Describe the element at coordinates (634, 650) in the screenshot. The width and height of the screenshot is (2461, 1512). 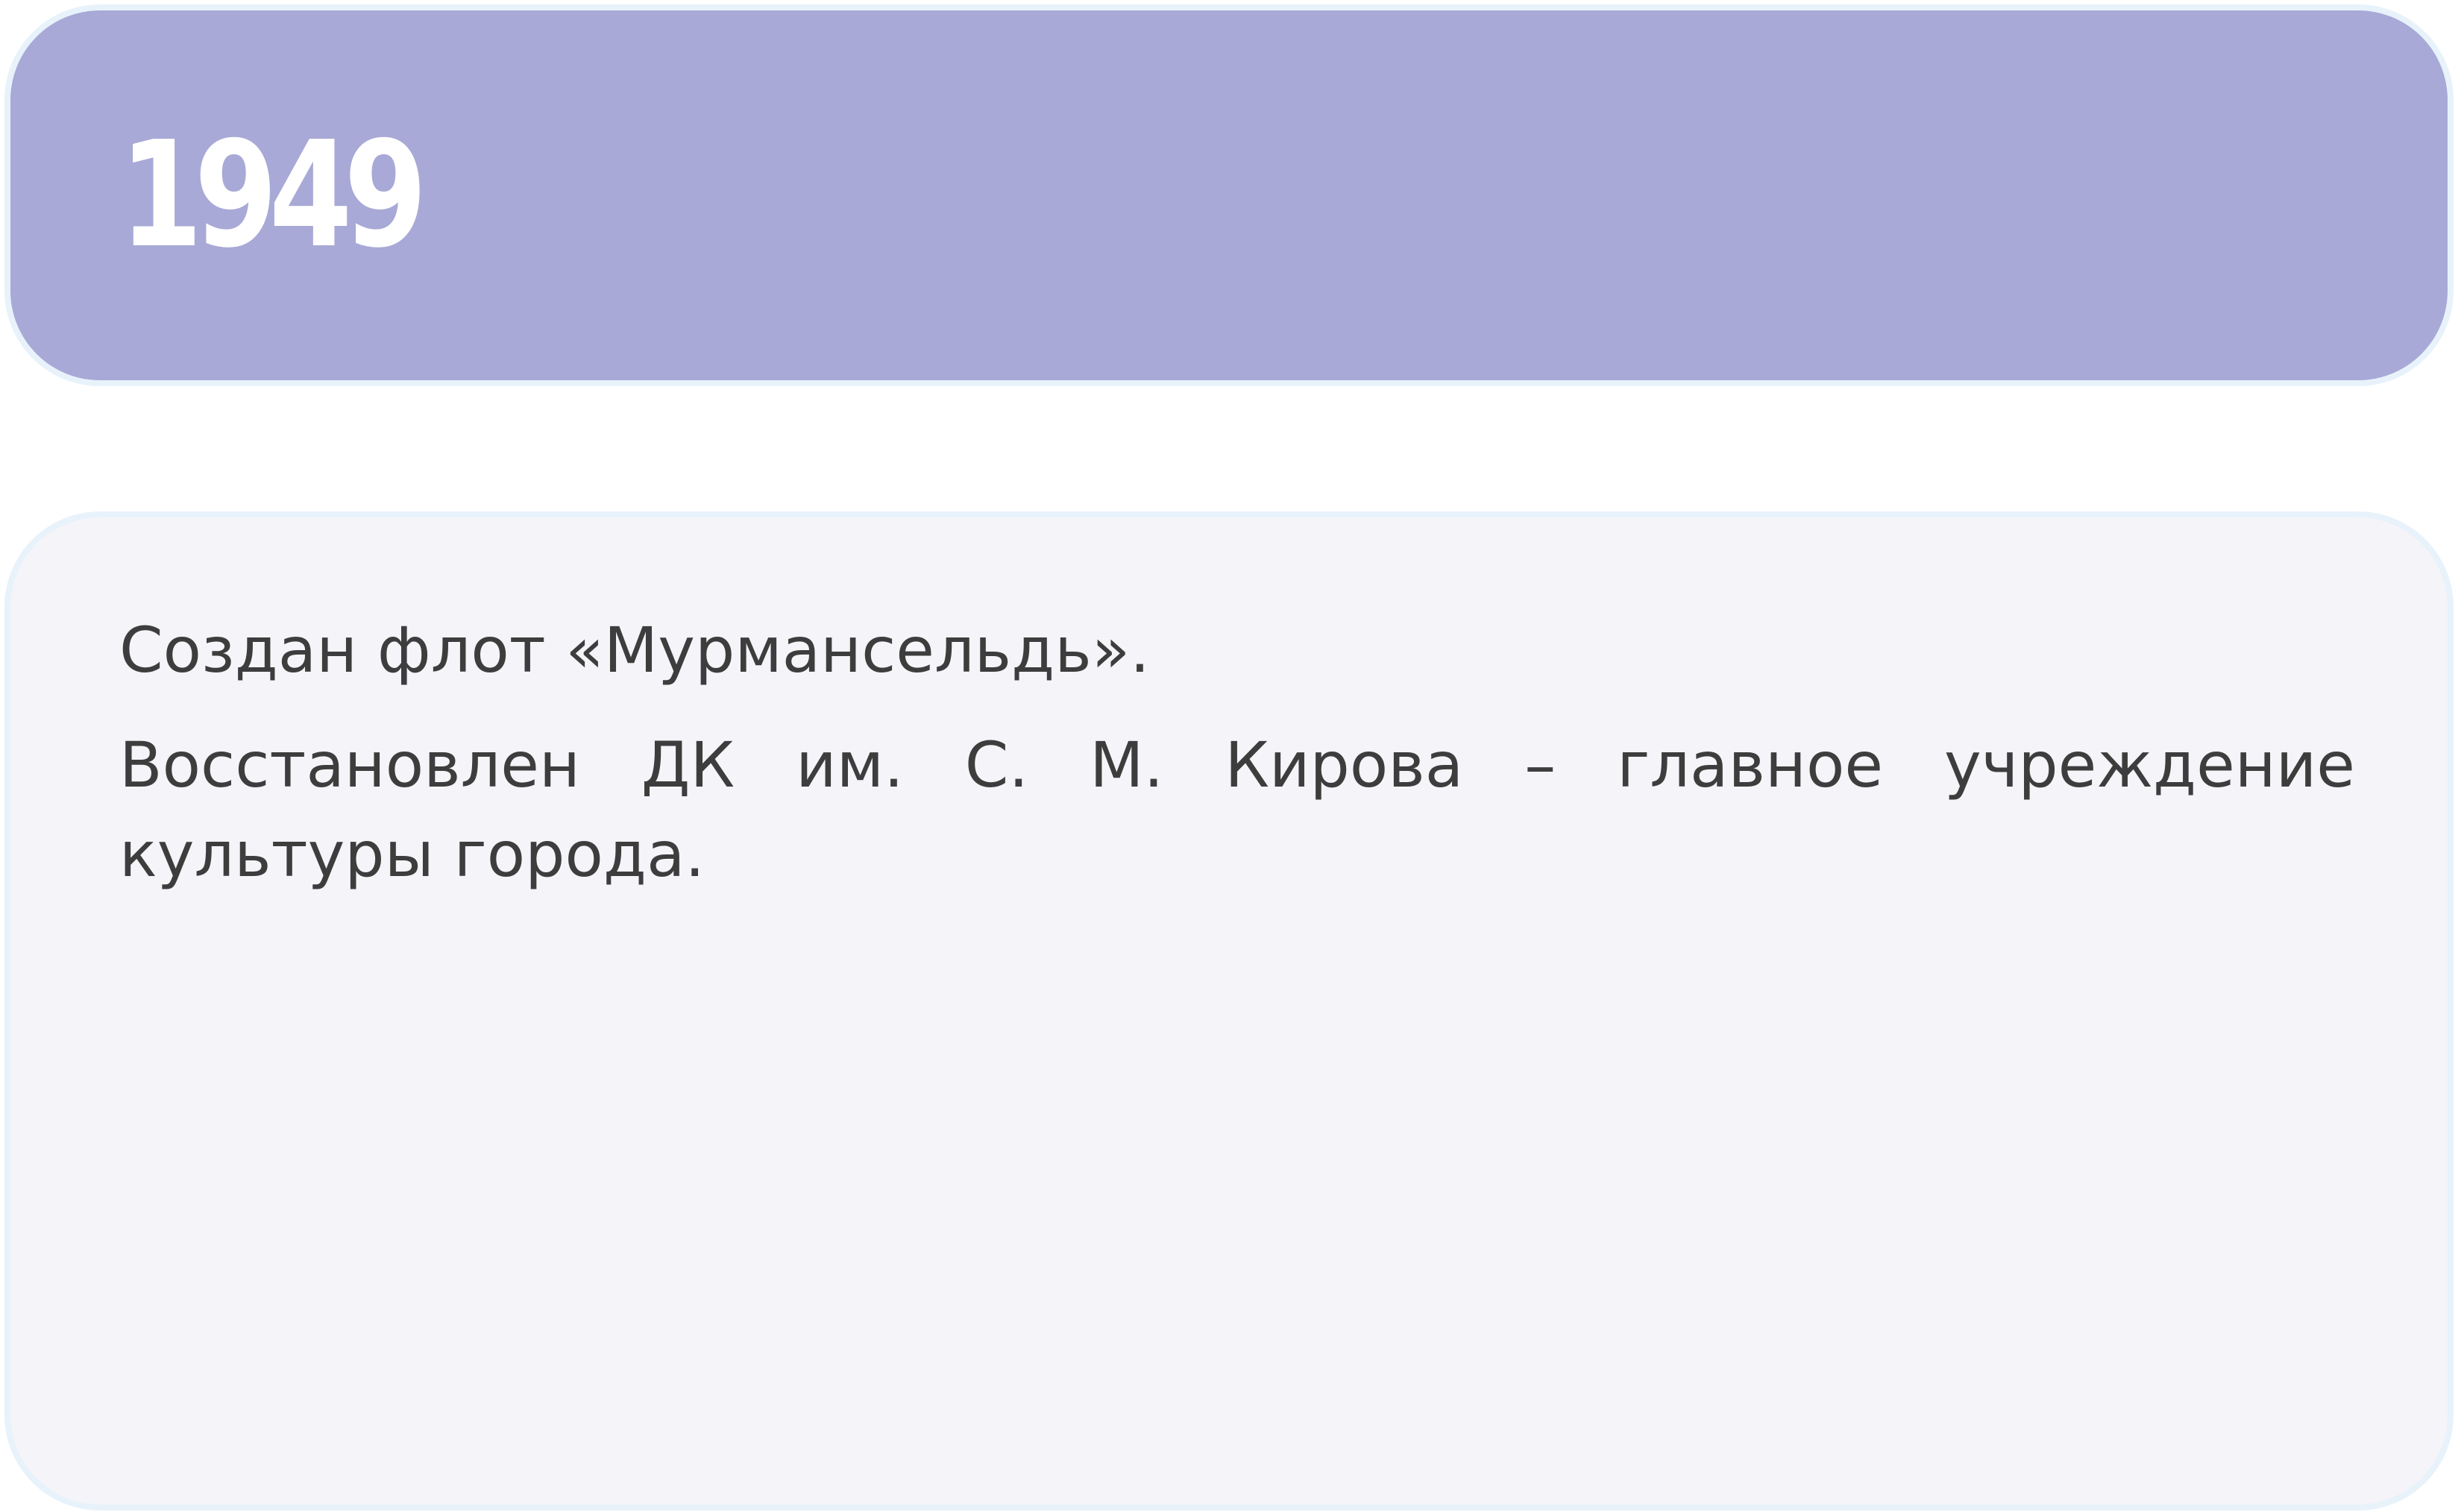
I see `event-paragraph-fleet: Создан флот «Мурмансельдь».` at that location.